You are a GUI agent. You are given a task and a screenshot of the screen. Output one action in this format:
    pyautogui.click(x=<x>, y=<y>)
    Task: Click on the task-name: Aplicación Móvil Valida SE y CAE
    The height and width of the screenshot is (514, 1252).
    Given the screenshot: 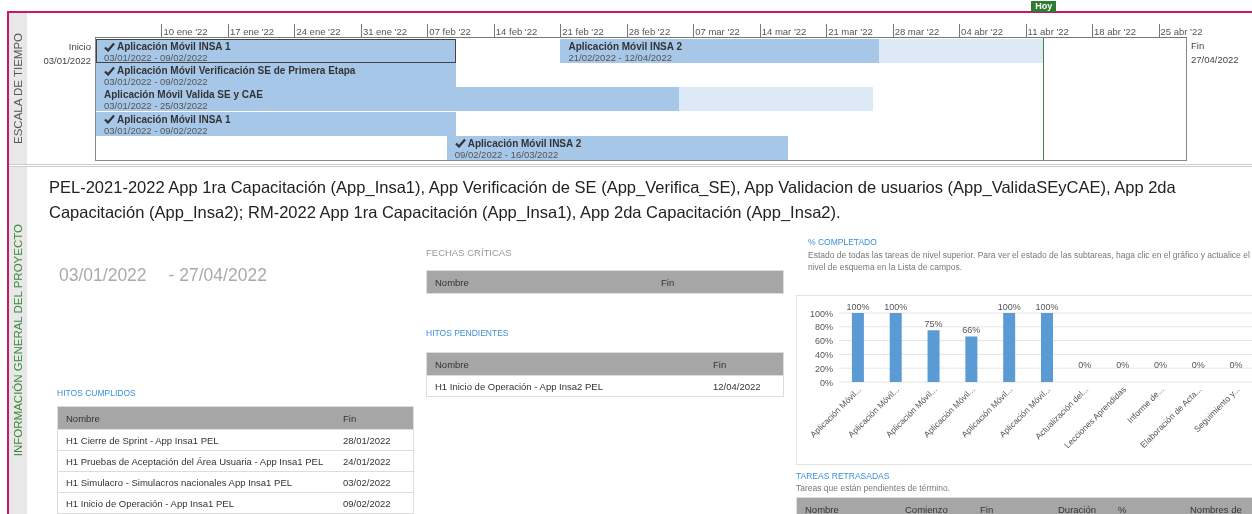 What is the action you would take?
    pyautogui.click(x=183, y=95)
    